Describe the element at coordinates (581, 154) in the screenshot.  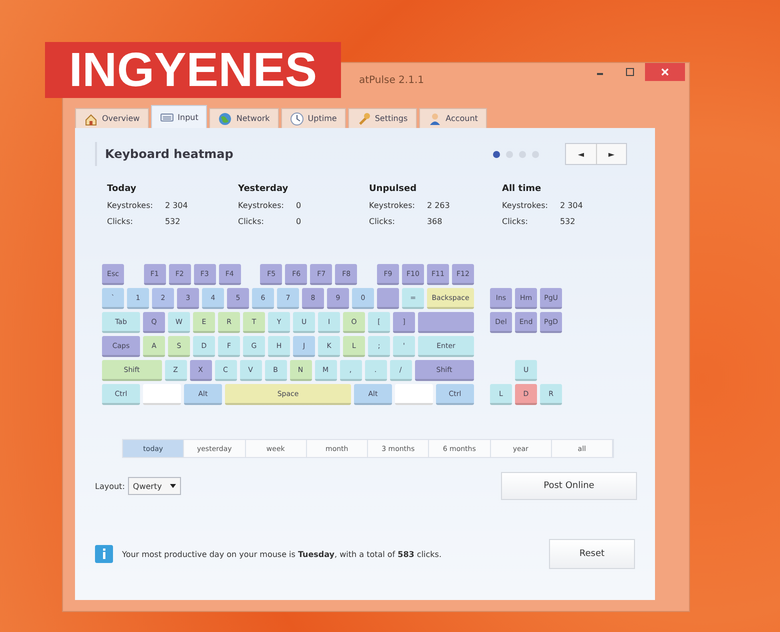
I see `previous-button: ◄` at that location.